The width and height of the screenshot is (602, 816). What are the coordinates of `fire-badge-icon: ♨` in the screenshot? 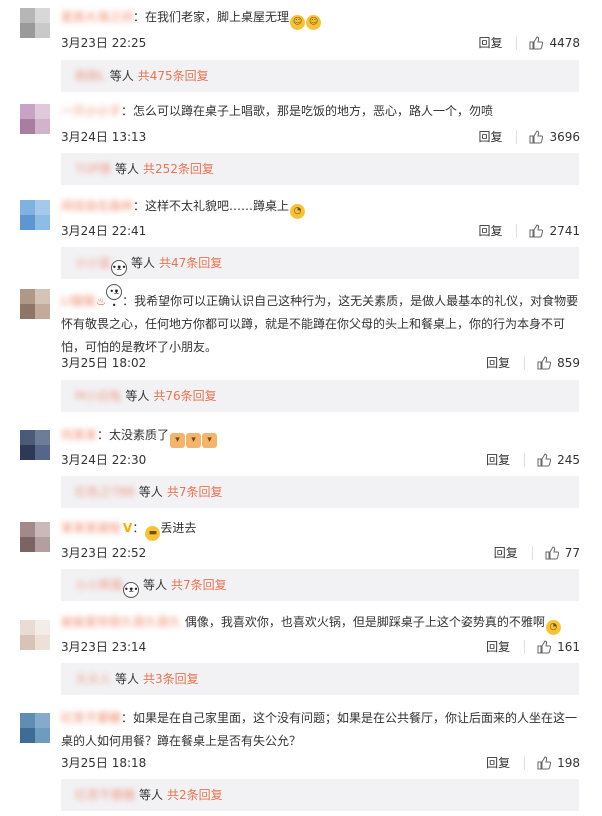 It's located at (101, 301).